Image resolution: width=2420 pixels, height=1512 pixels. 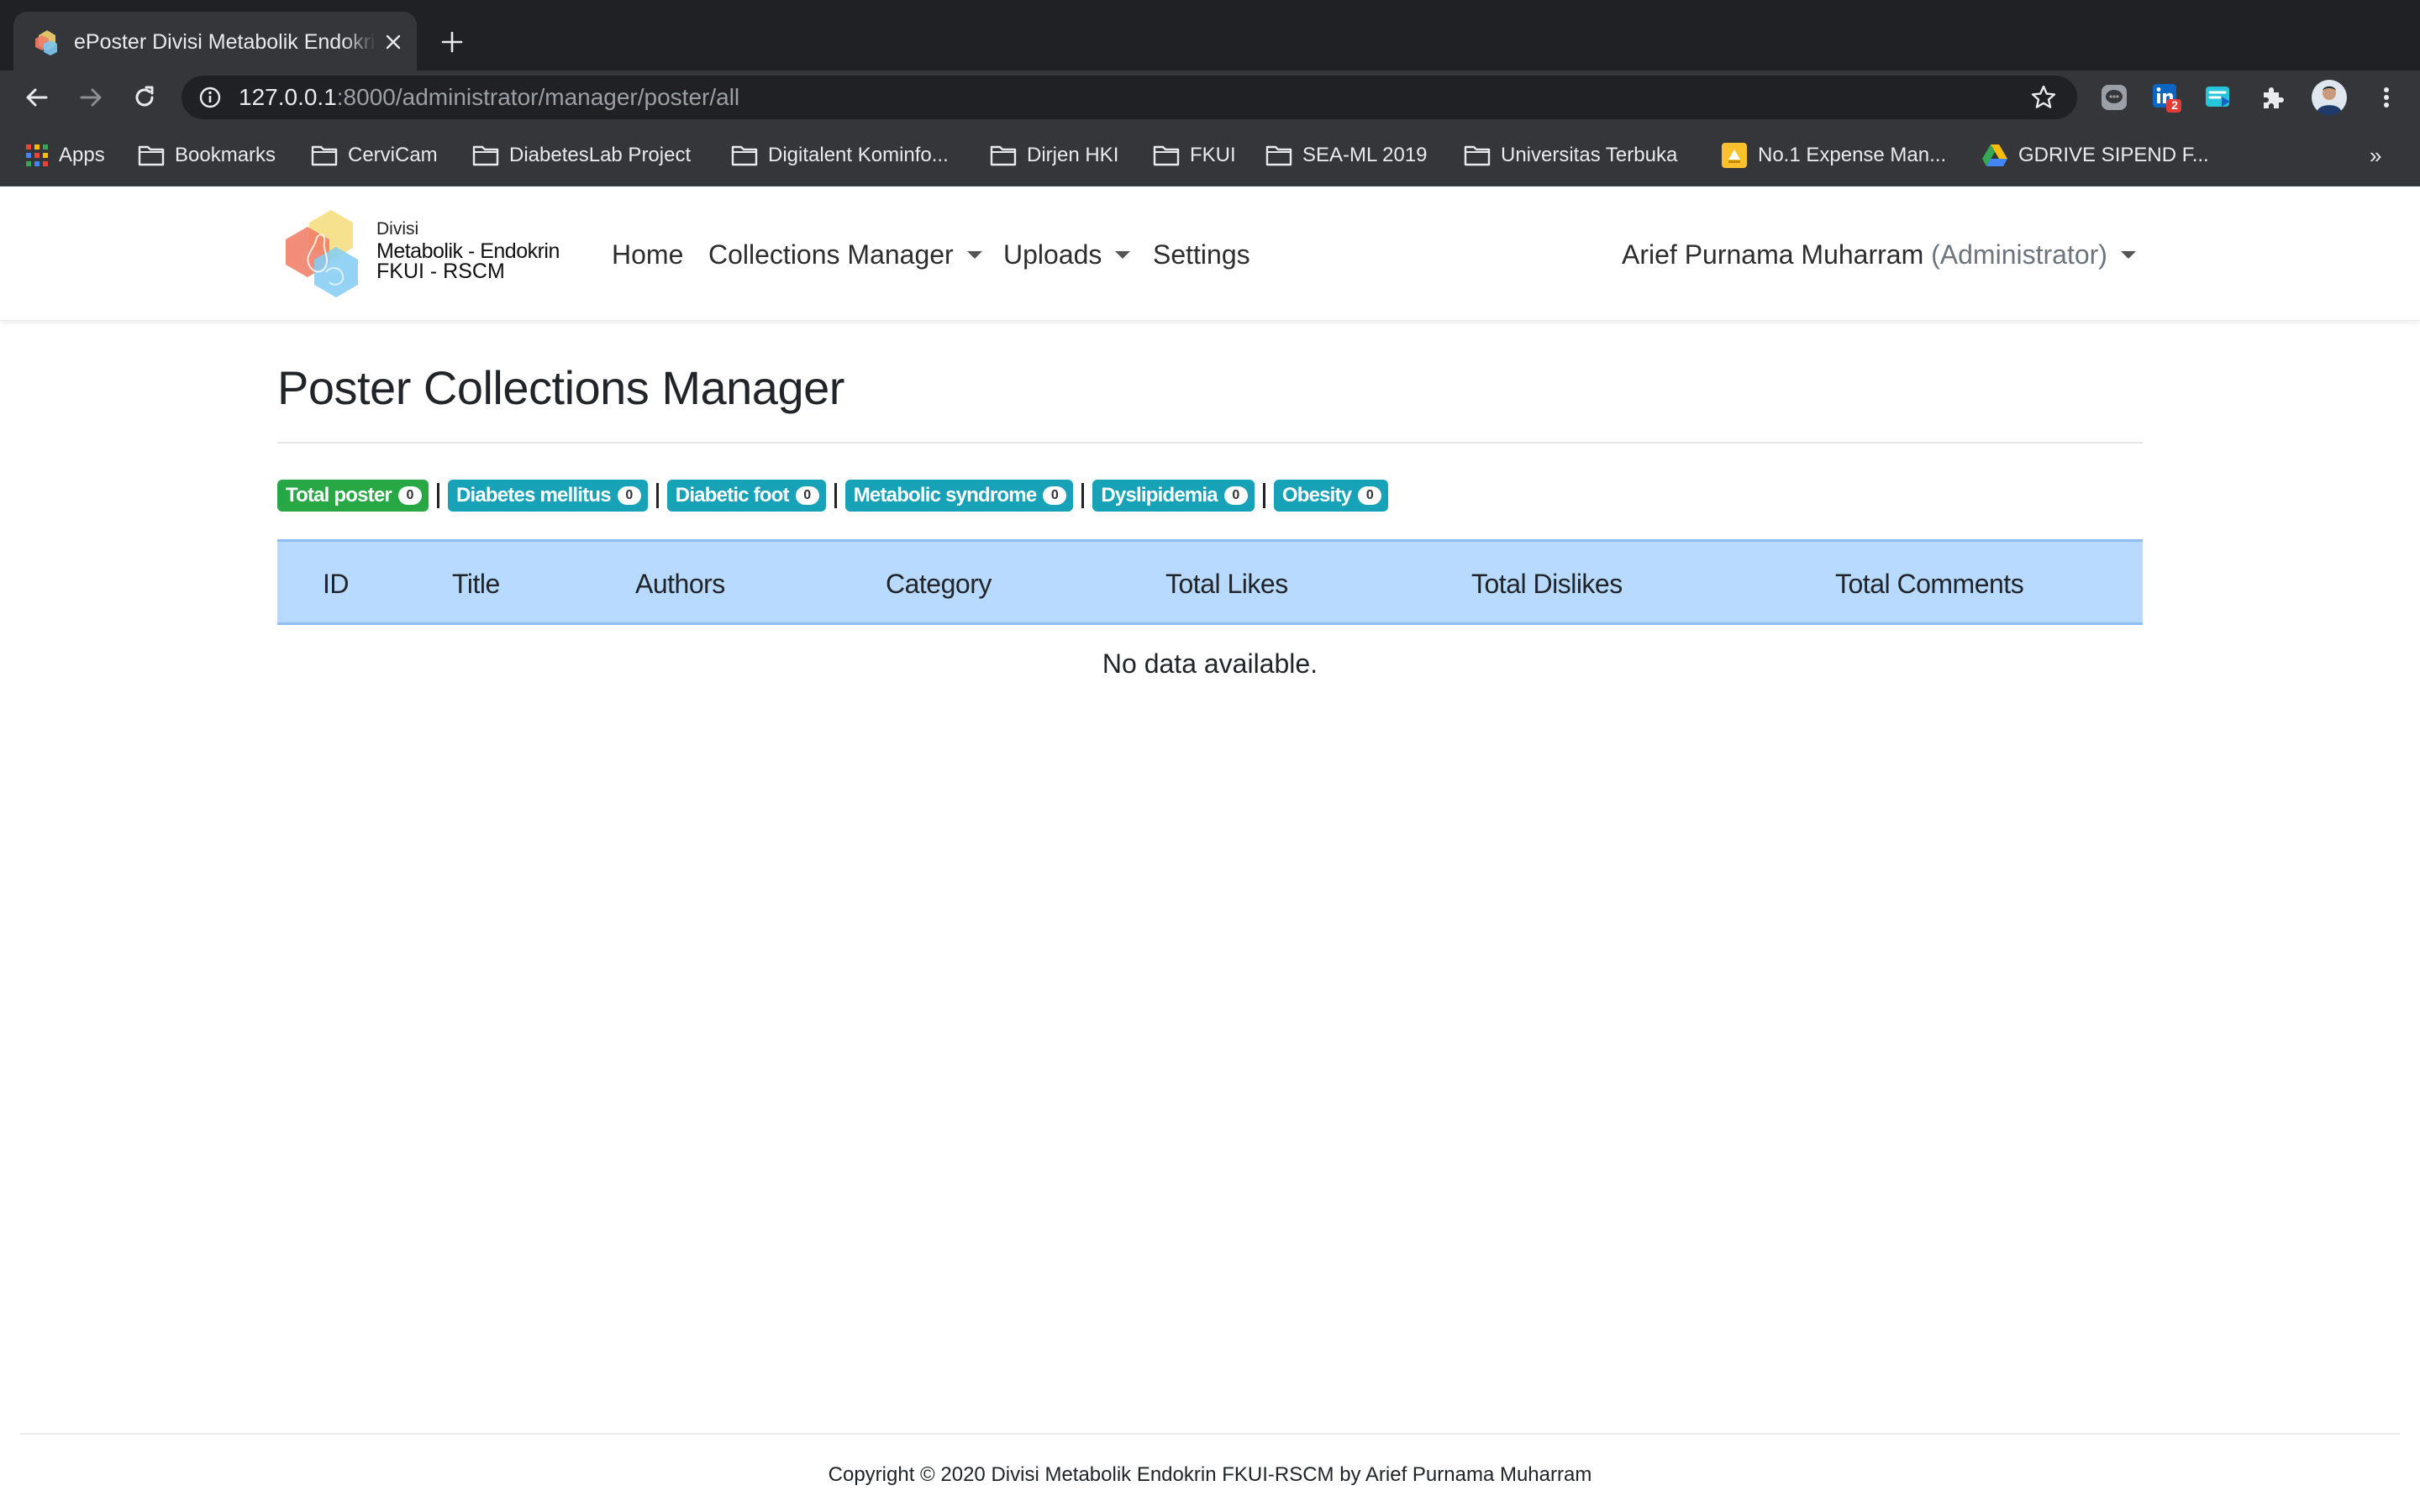 I want to click on badge-diabetic-foot: Diabetic foot 0, so click(x=746, y=496).